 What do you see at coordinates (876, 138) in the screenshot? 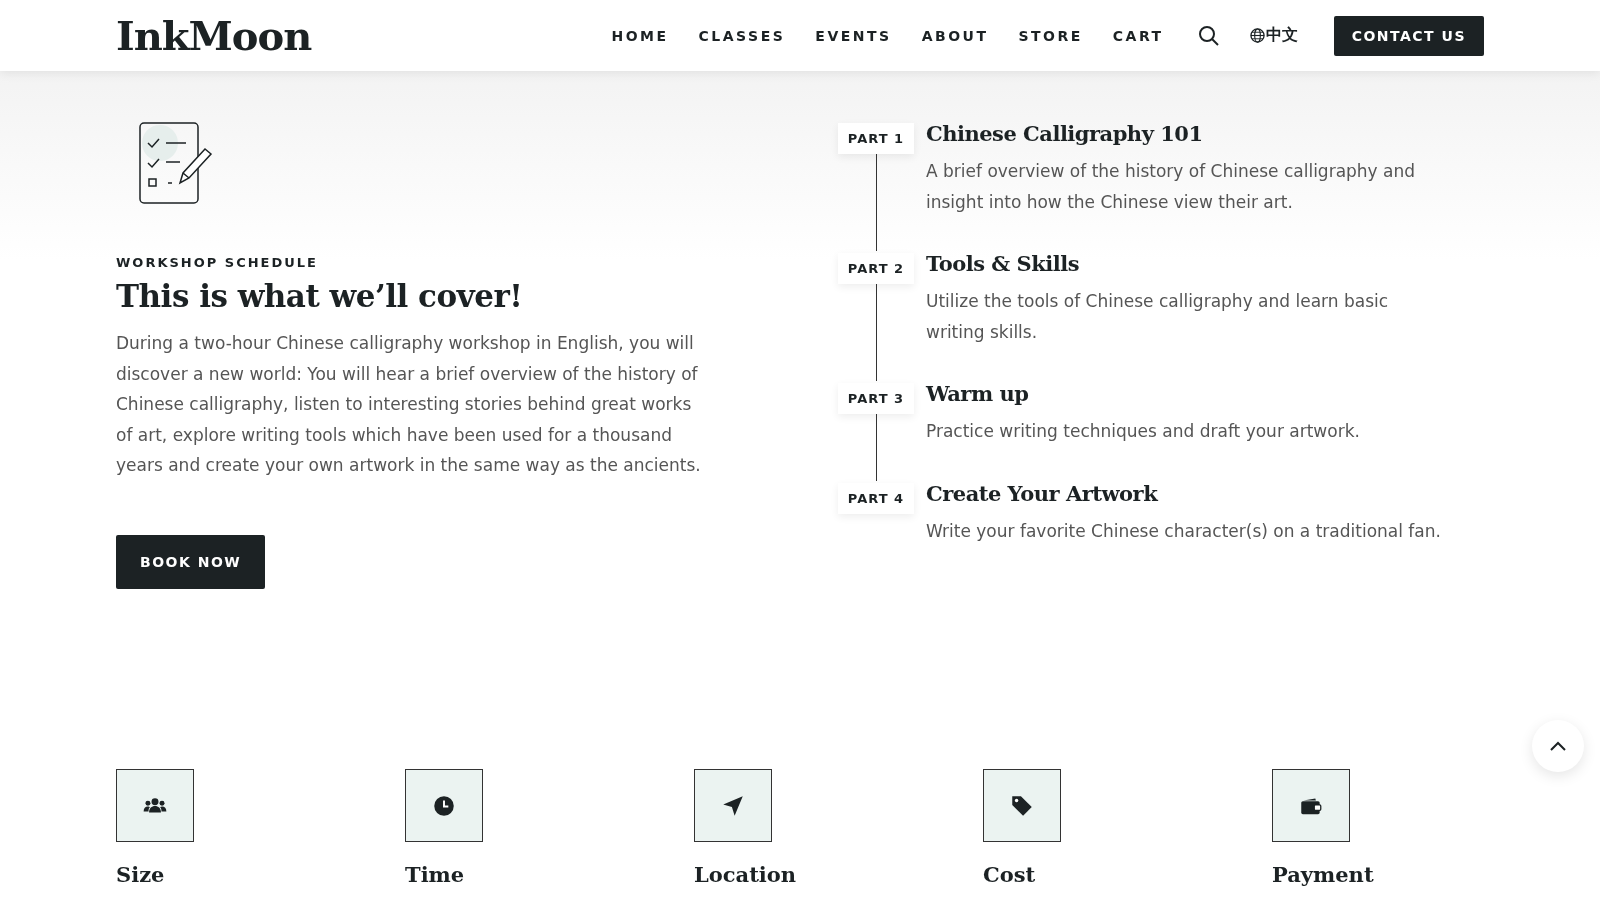
I see `part-badge: PART 1` at bounding box center [876, 138].